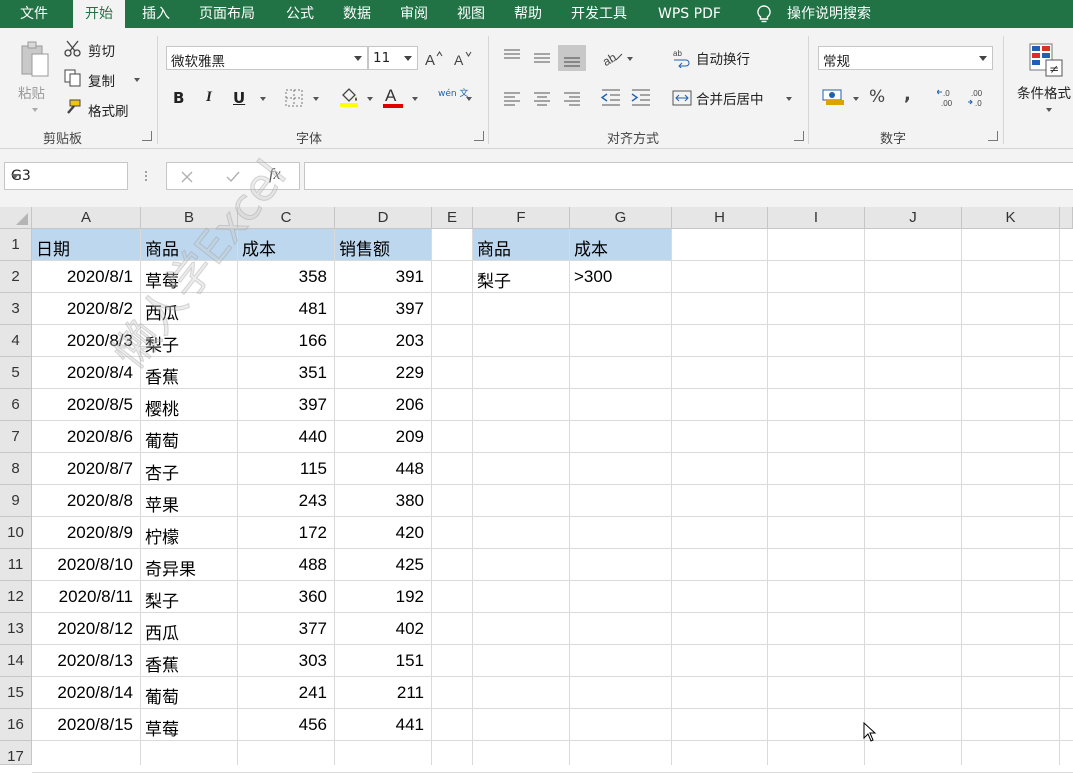 This screenshot has width=1073, height=773. I want to click on top-align-button, so click(512, 58).